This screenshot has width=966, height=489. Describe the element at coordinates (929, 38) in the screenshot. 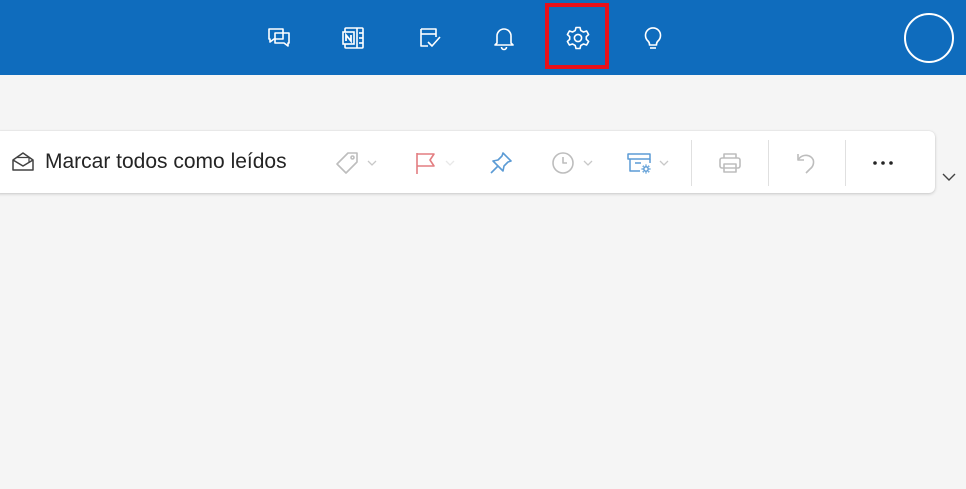

I see `profile-avatar` at that location.